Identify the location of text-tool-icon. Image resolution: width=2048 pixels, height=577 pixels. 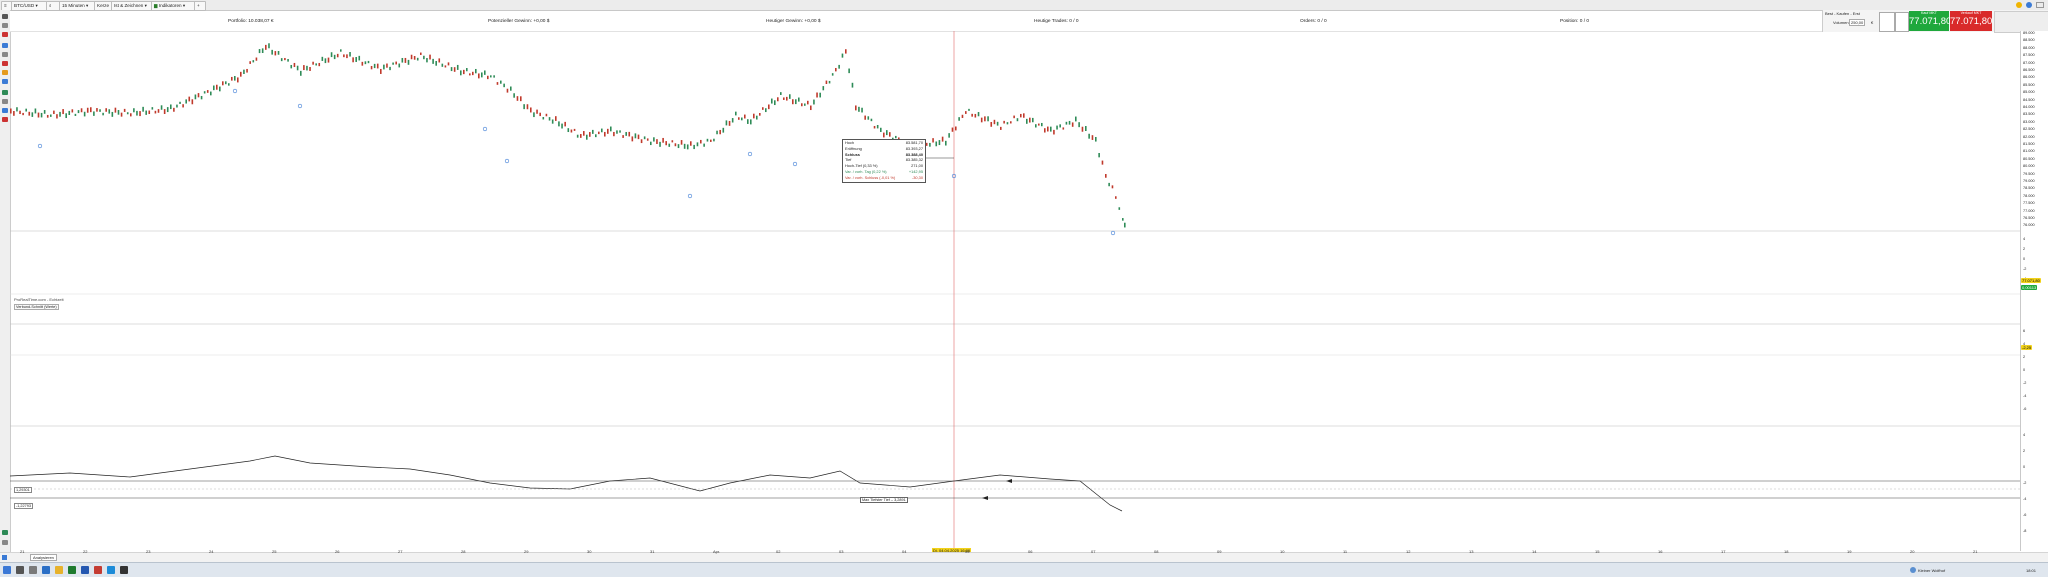
(5, 54).